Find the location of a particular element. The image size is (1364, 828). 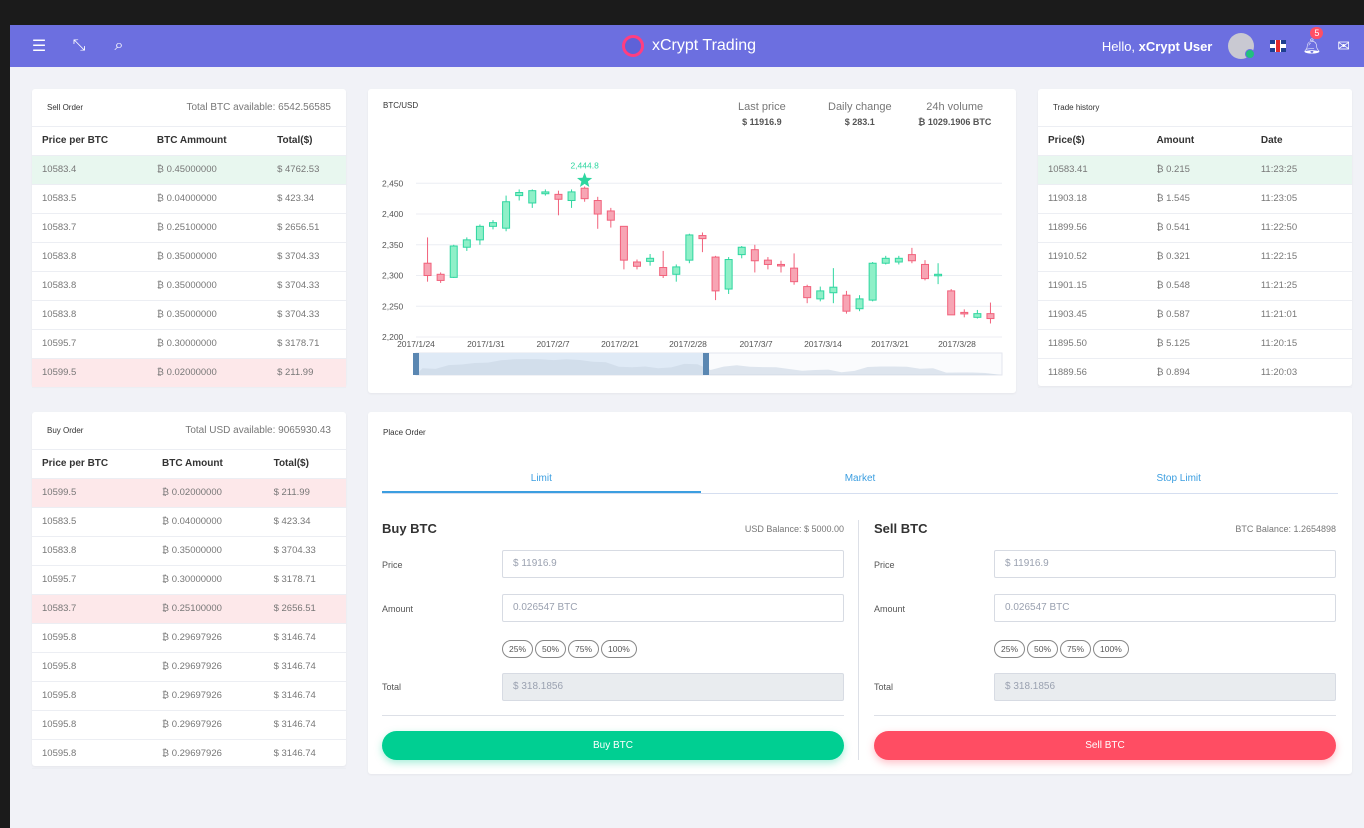

table-row: 10583.4 ₿ 0.45000000 $ 4762.53 is located at coordinates (189, 170).